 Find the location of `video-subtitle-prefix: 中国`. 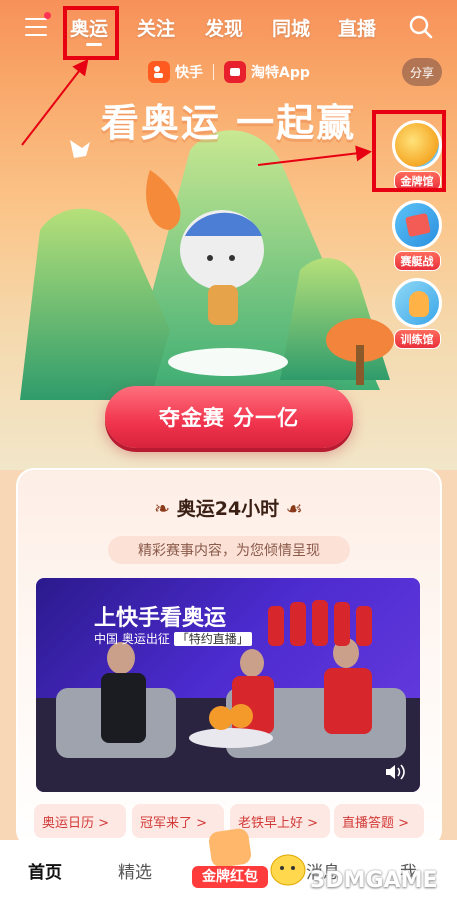

video-subtitle-prefix: 中国 is located at coordinates (106, 639).